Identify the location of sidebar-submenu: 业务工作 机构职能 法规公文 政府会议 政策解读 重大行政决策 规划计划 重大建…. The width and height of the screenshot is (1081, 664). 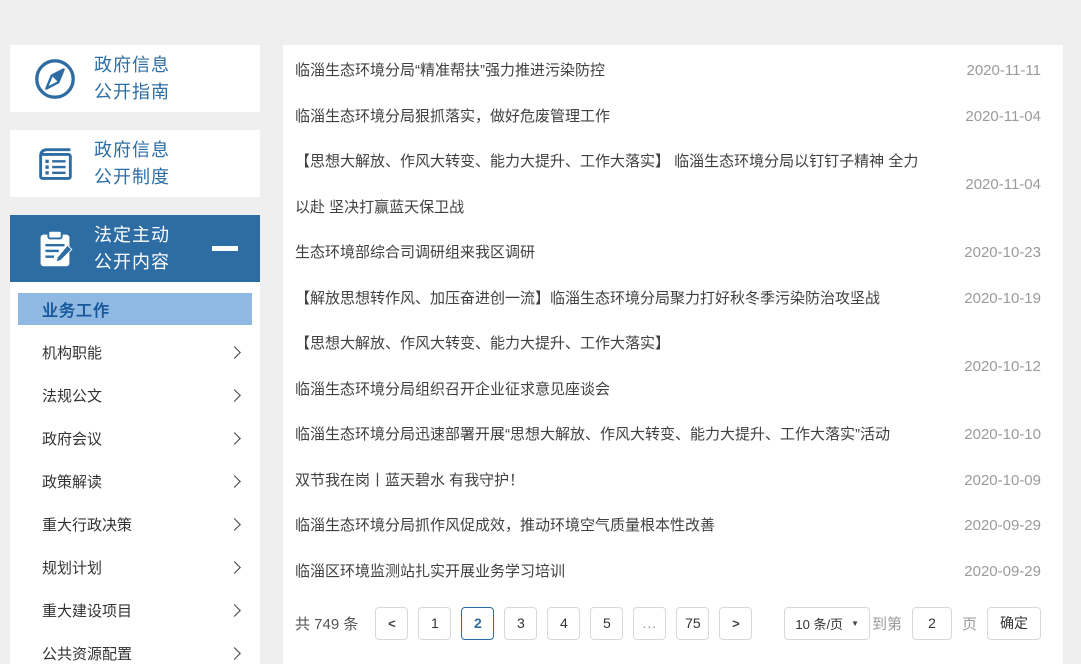
(135, 473).